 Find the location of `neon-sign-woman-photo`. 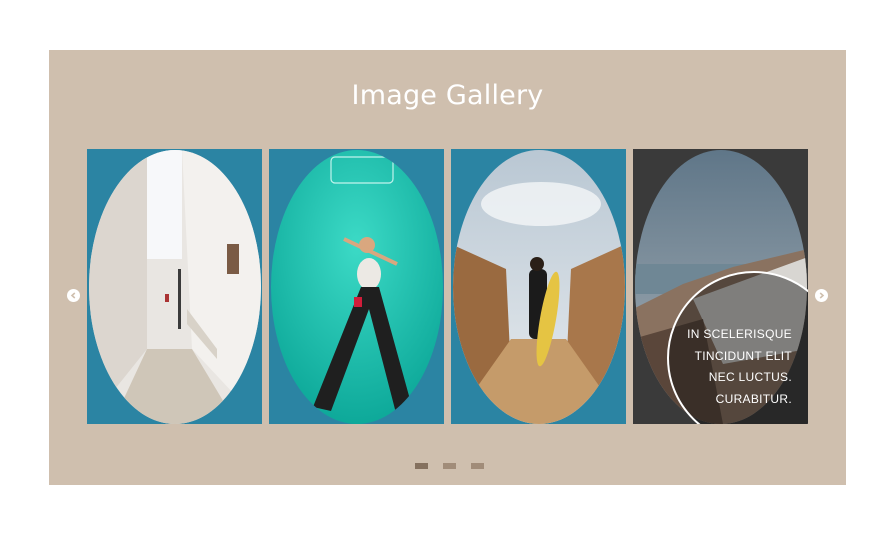

neon-sign-woman-photo is located at coordinates (357, 287).